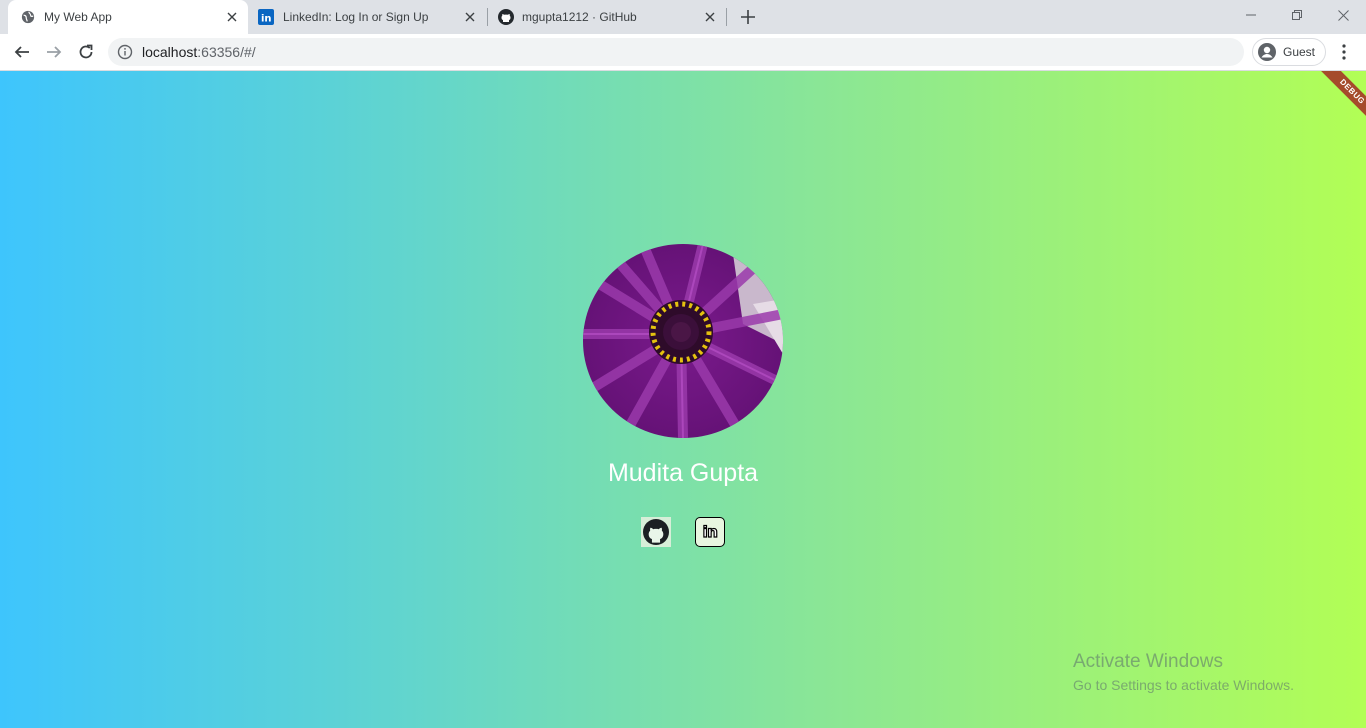 This screenshot has width=1366, height=728. What do you see at coordinates (28, 17) in the screenshot?
I see `globe-icon` at bounding box center [28, 17].